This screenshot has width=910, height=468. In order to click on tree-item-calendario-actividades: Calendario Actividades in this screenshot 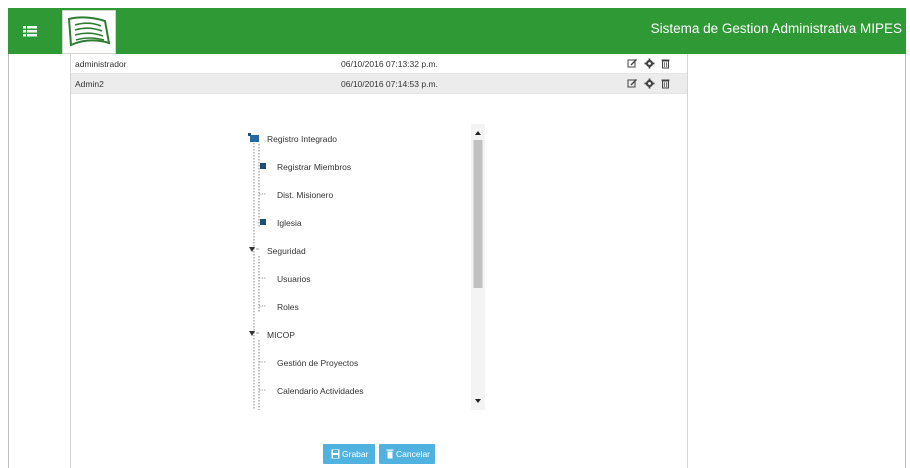, I will do `click(320, 391)`.